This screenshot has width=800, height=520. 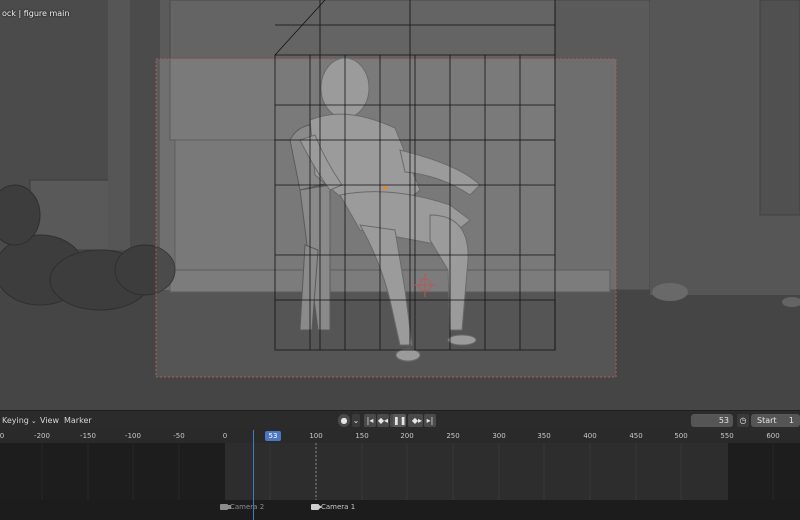 What do you see at coordinates (253, 475) in the screenshot?
I see `playhead` at bounding box center [253, 475].